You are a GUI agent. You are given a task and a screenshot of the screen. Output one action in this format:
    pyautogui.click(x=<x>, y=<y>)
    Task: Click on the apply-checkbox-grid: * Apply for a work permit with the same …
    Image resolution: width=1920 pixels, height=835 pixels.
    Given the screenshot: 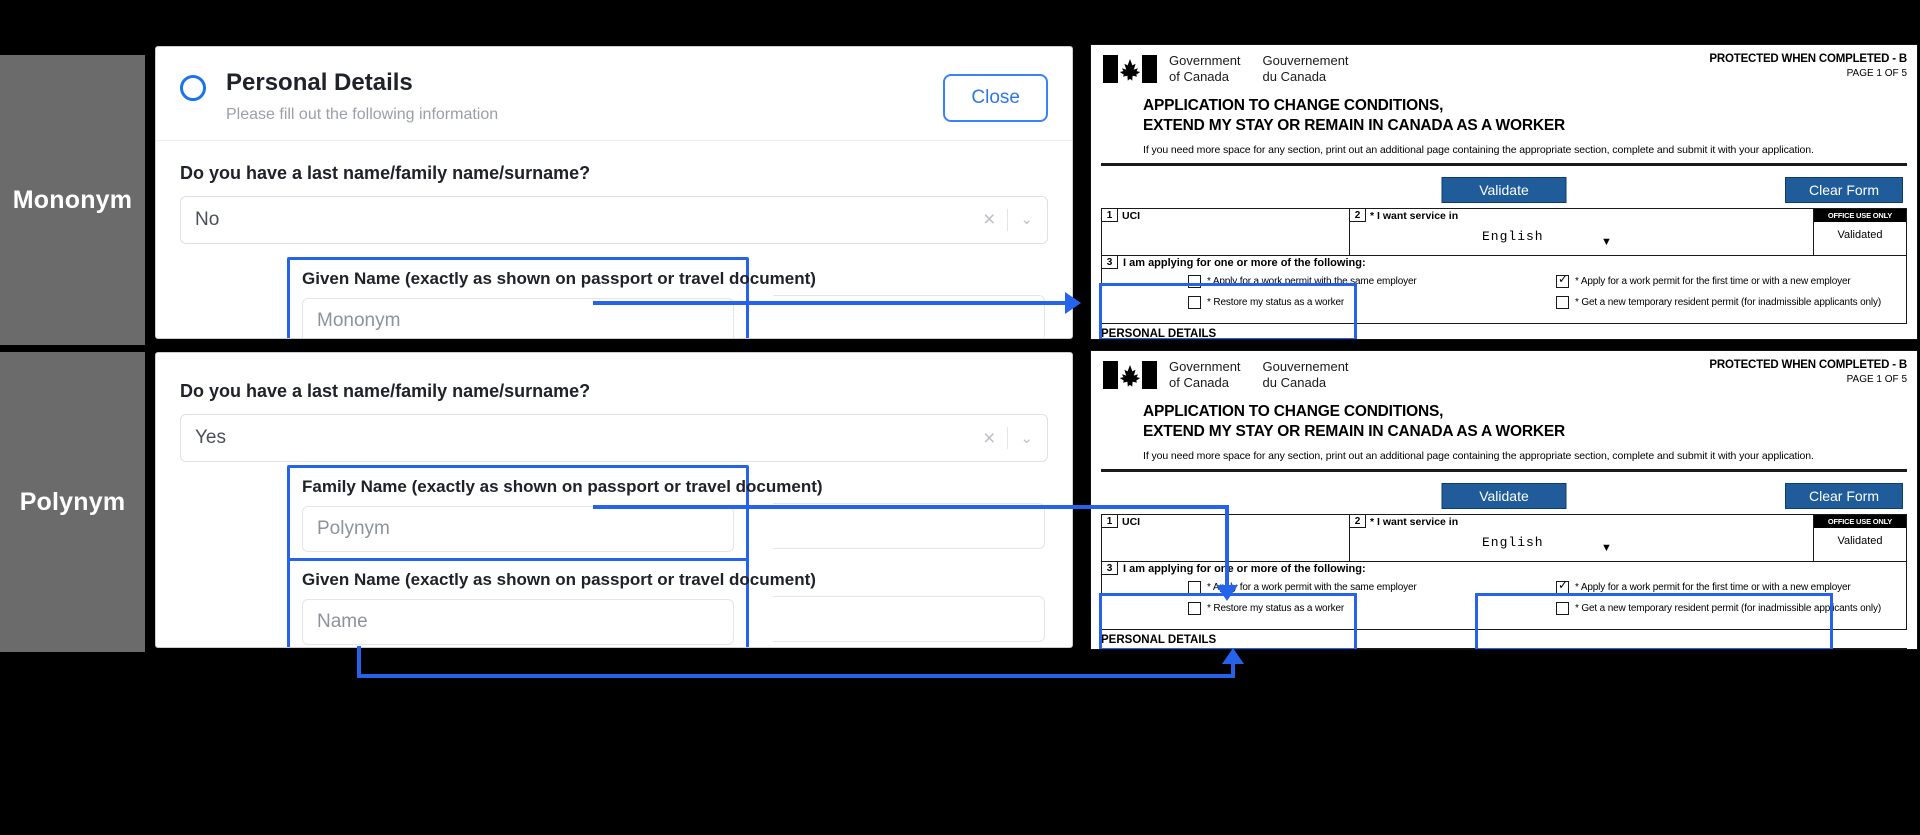 What is the action you would take?
    pyautogui.click(x=1504, y=295)
    